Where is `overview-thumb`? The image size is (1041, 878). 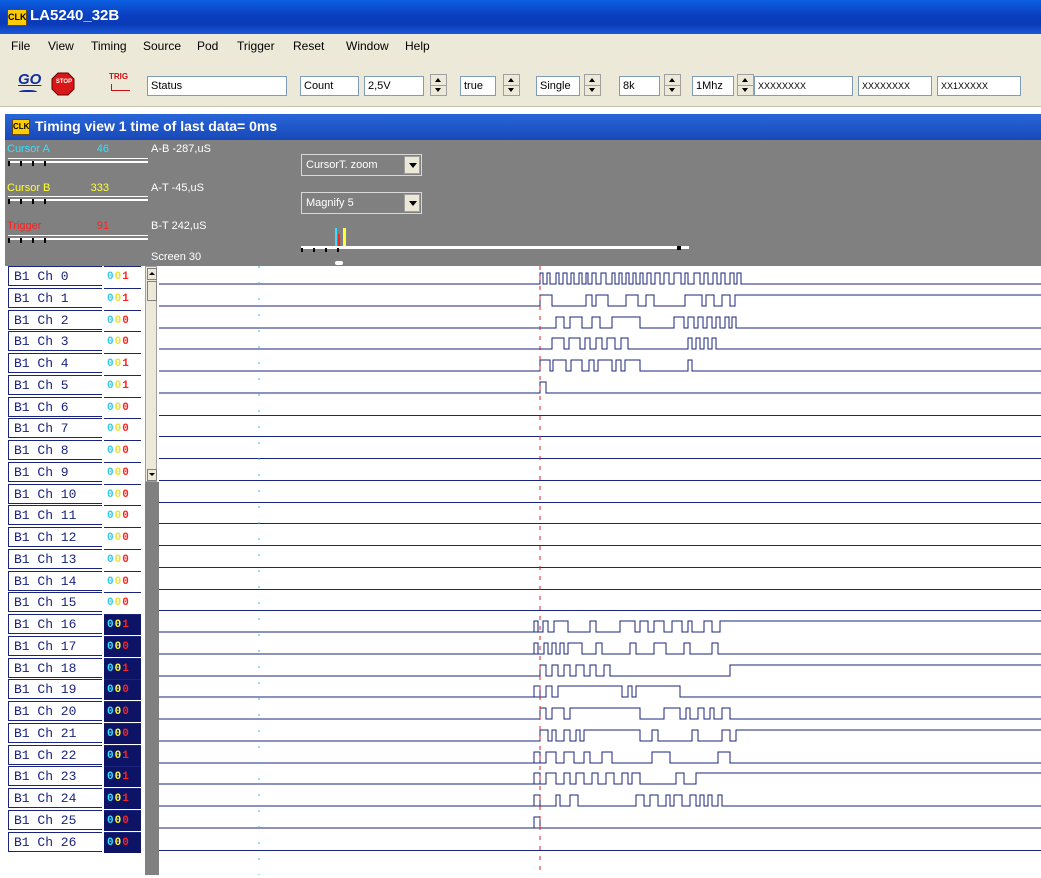
overview-thumb is located at coordinates (339, 263).